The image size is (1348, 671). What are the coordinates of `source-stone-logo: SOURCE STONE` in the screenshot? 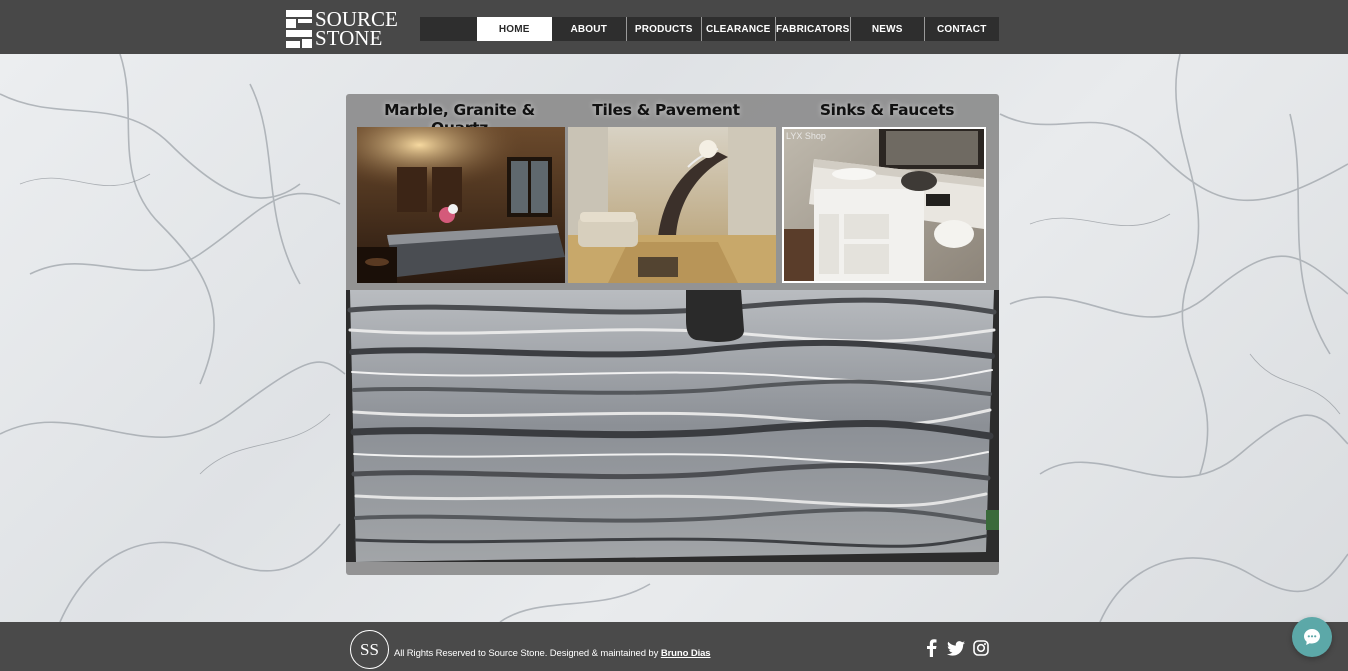 It's located at (345, 29).